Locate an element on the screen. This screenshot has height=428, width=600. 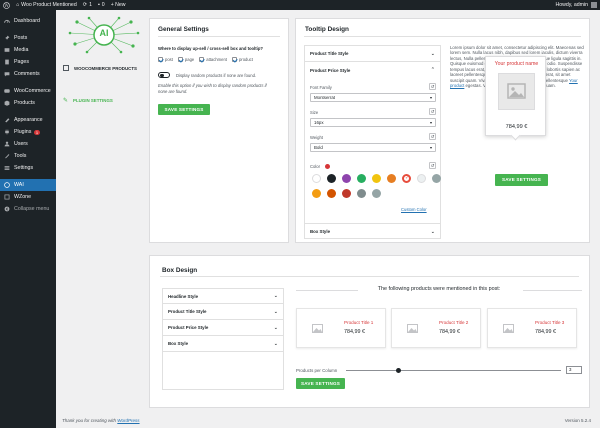
option-post-checkbox: post is located at coordinates (165, 59).